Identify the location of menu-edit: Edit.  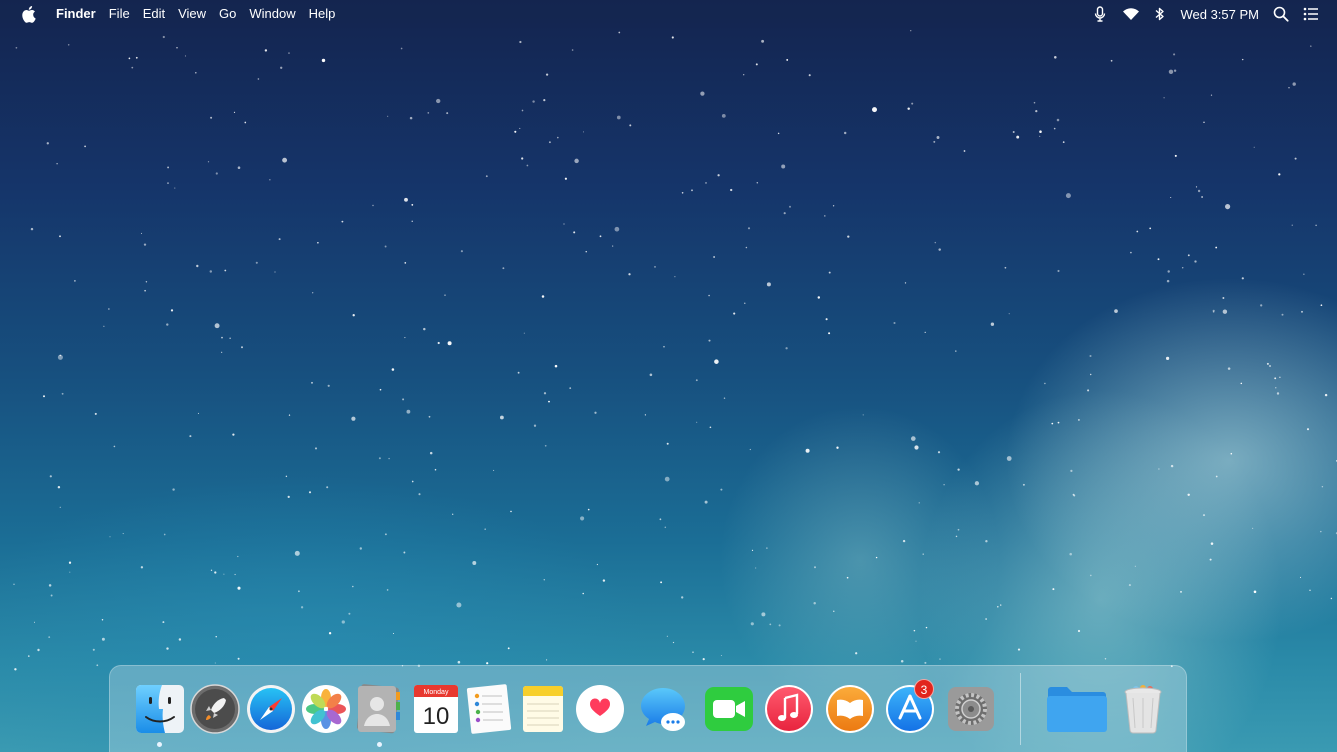
(154, 14).